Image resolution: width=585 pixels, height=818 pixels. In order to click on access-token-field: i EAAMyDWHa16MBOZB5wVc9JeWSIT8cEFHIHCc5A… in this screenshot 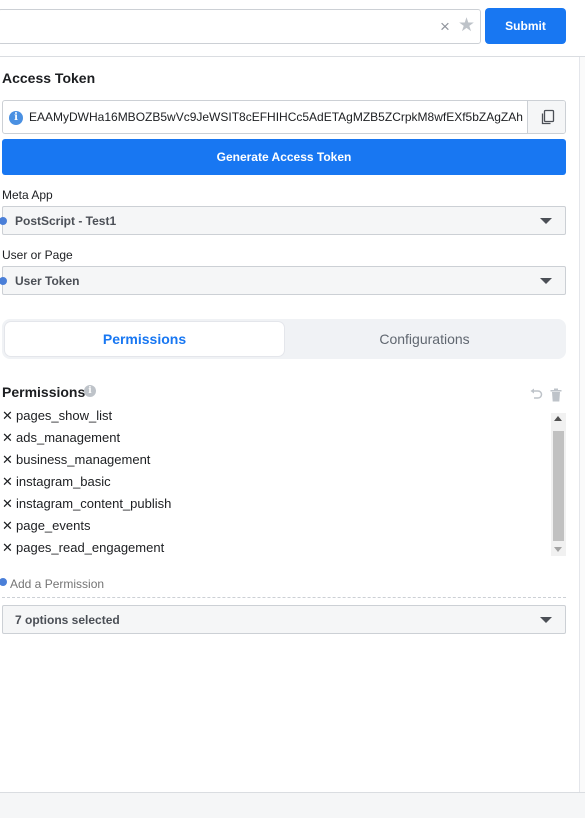, I will do `click(284, 117)`.